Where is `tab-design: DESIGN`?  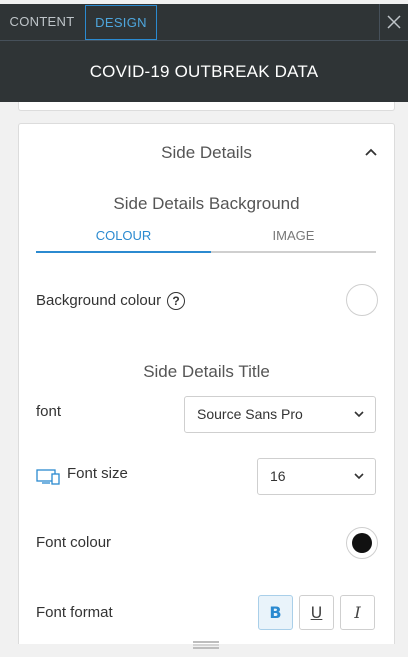 tab-design: DESIGN is located at coordinates (121, 22).